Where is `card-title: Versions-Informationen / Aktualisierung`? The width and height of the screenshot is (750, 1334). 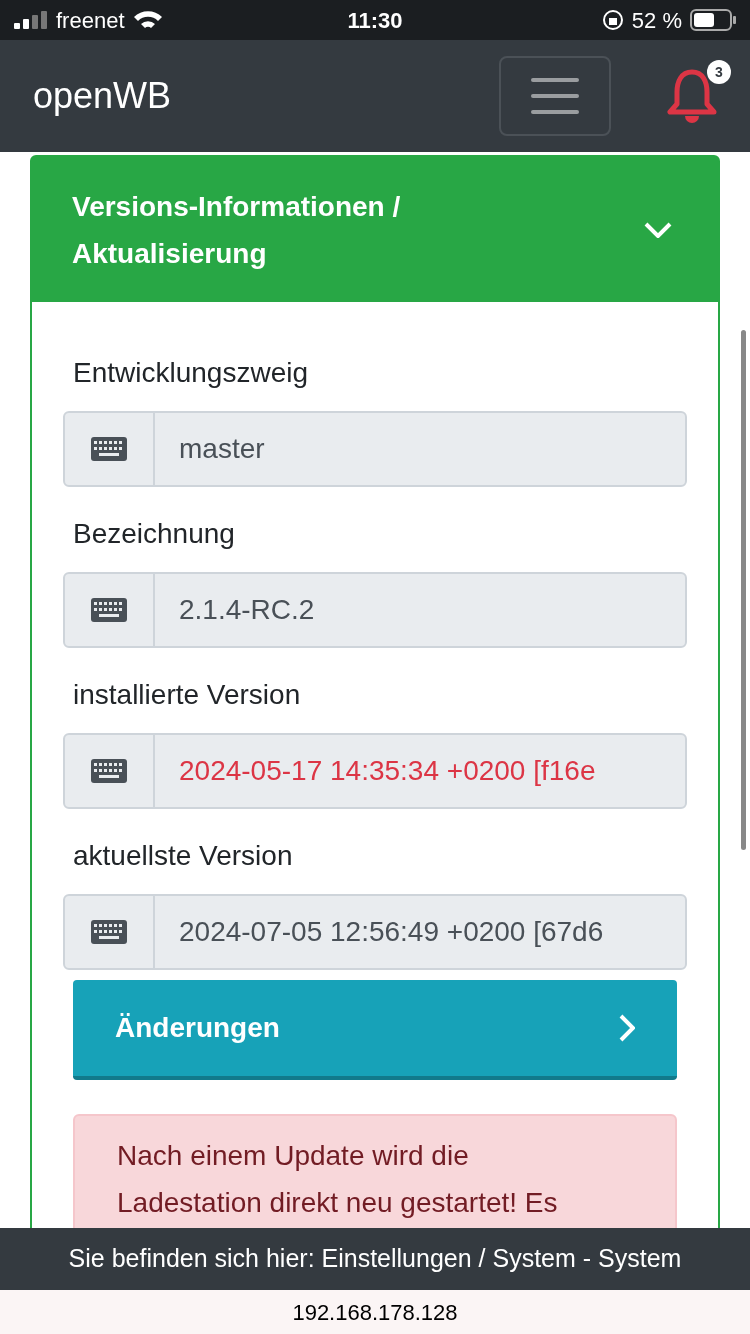 card-title: Versions-Informationen / Aktualisierung is located at coordinates (237, 230).